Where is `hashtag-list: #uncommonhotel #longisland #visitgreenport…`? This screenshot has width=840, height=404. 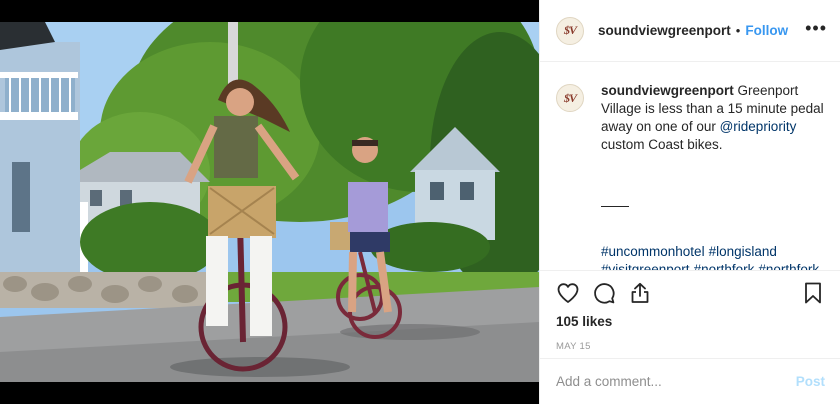 hashtag-list: #uncommonhotel #longisland #visitgreenport… is located at coordinates (714, 256).